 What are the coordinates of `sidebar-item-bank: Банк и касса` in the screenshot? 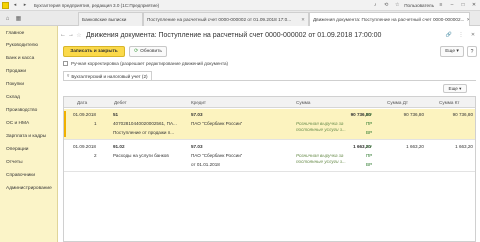 It's located at (20, 58).